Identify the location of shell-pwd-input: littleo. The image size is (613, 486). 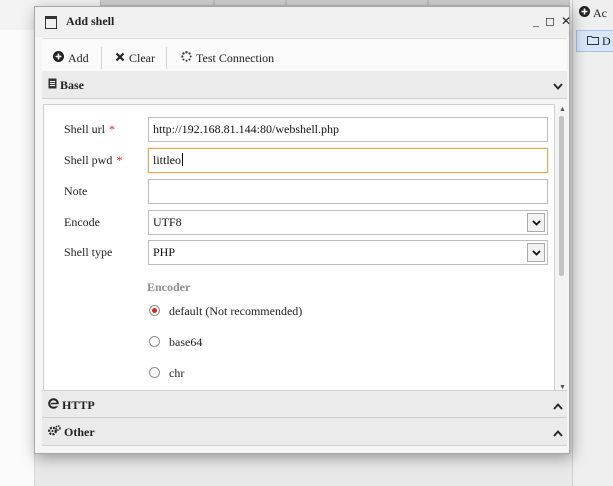
(348, 160).